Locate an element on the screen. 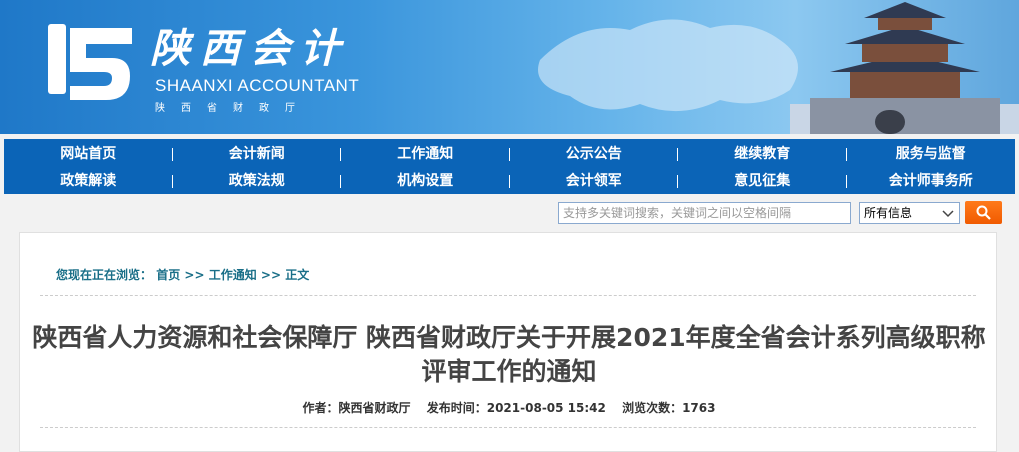 The height and width of the screenshot is (452, 1019). search-scope-select: 所有信息 is located at coordinates (909, 213).